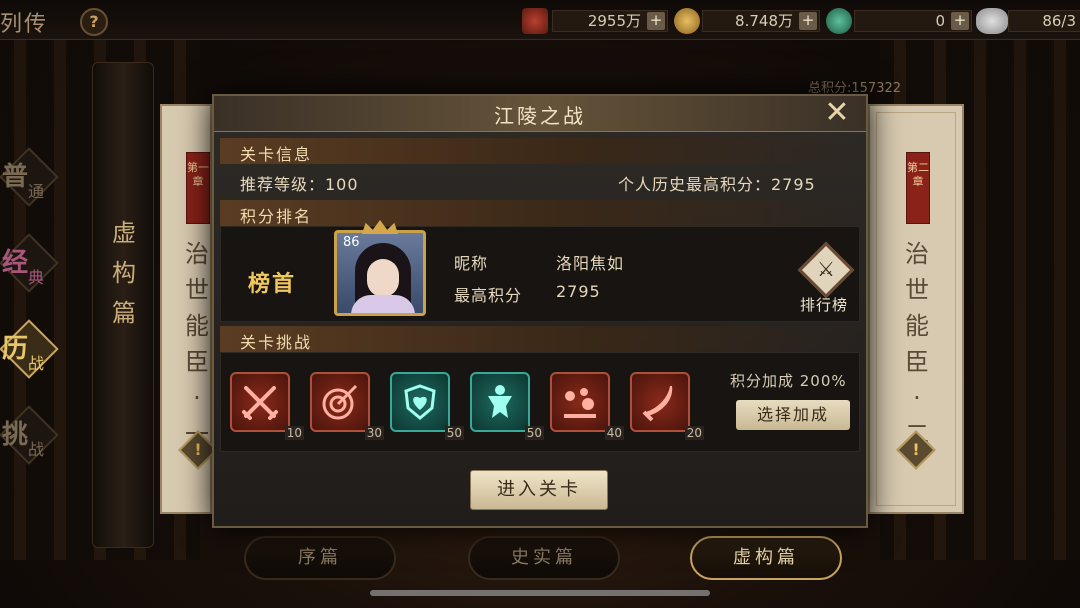 The width and height of the screenshot is (1080, 608). What do you see at coordinates (992, 21) in the screenshot?
I see `stone-icon` at bounding box center [992, 21].